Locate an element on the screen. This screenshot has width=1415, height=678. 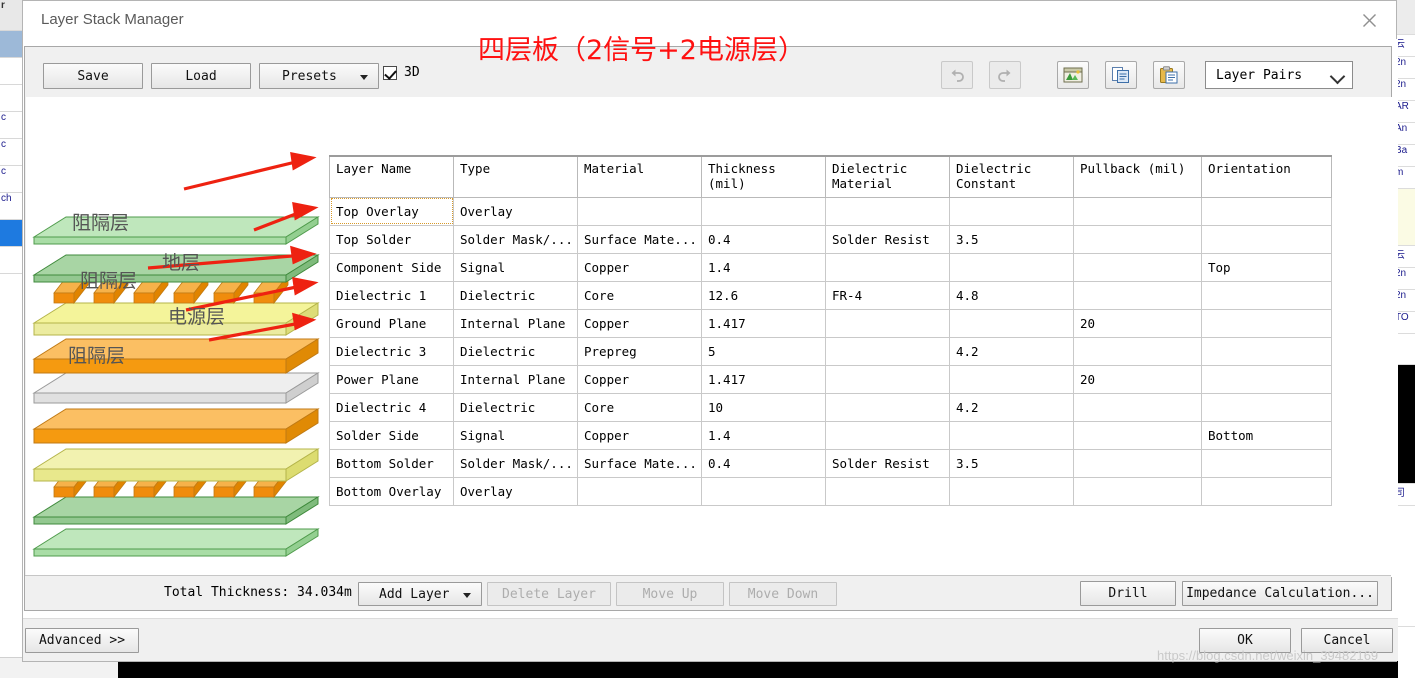
cell-diel_constant: 4.8 is located at coordinates (1011, 295).